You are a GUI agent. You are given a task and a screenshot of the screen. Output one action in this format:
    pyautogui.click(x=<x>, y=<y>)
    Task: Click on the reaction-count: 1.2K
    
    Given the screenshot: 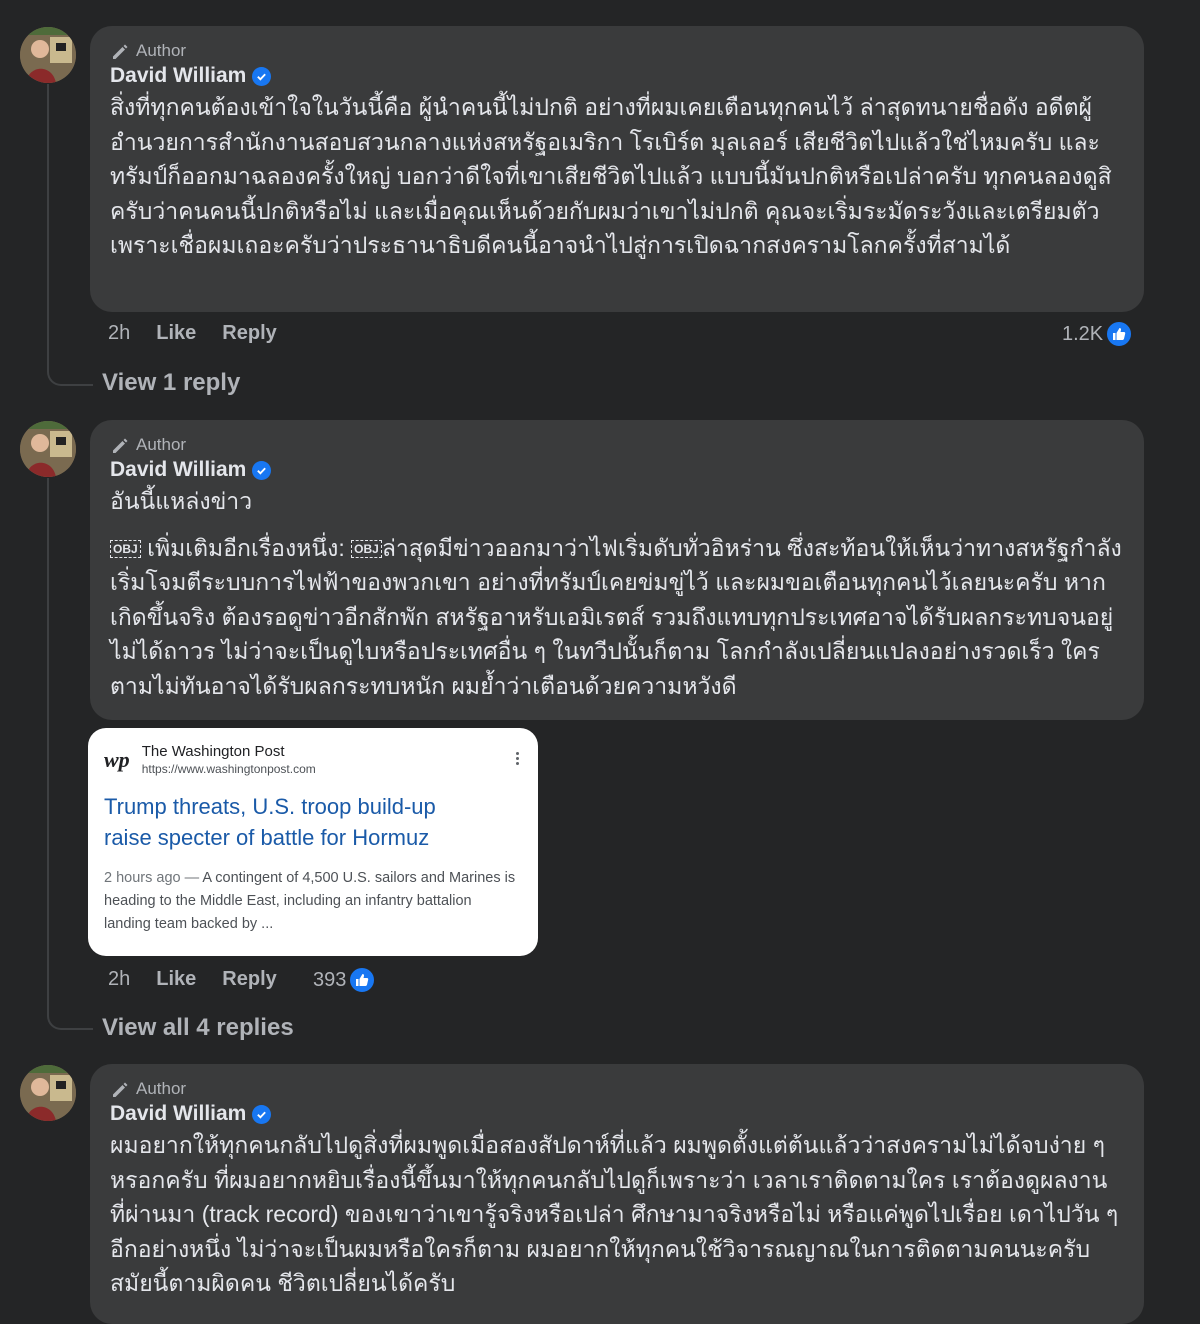 What is the action you would take?
    pyautogui.click(x=1098, y=334)
    